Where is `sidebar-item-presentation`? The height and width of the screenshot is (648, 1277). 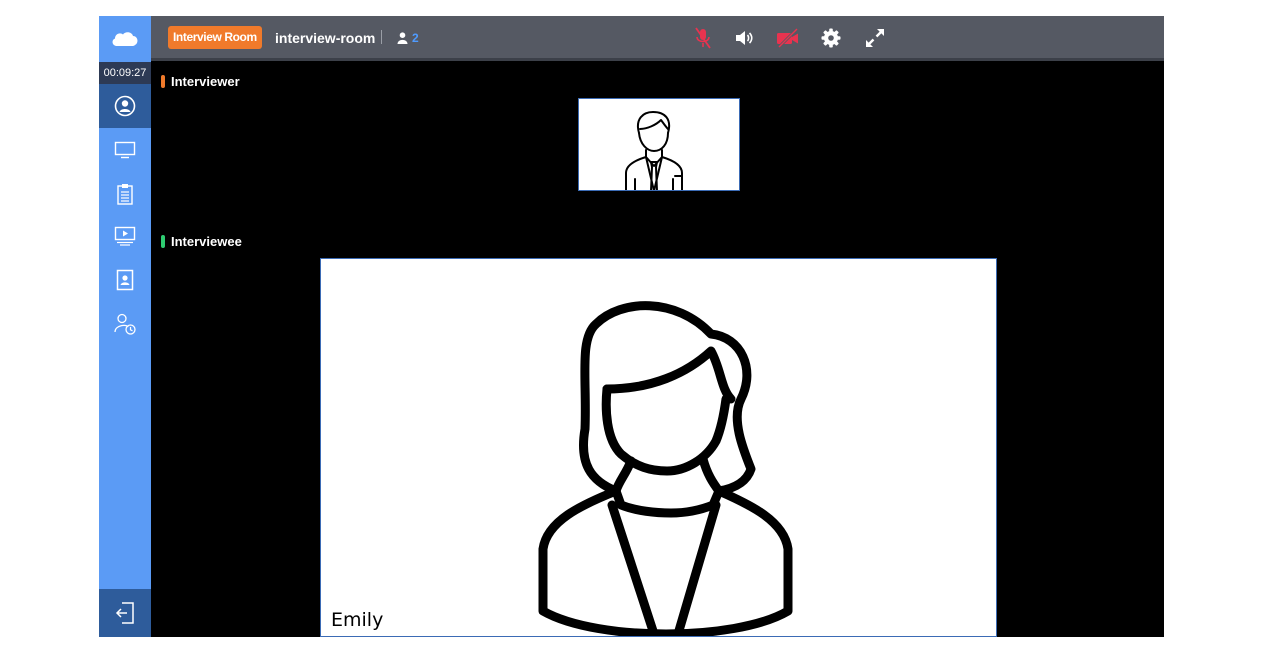 sidebar-item-presentation is located at coordinates (125, 236).